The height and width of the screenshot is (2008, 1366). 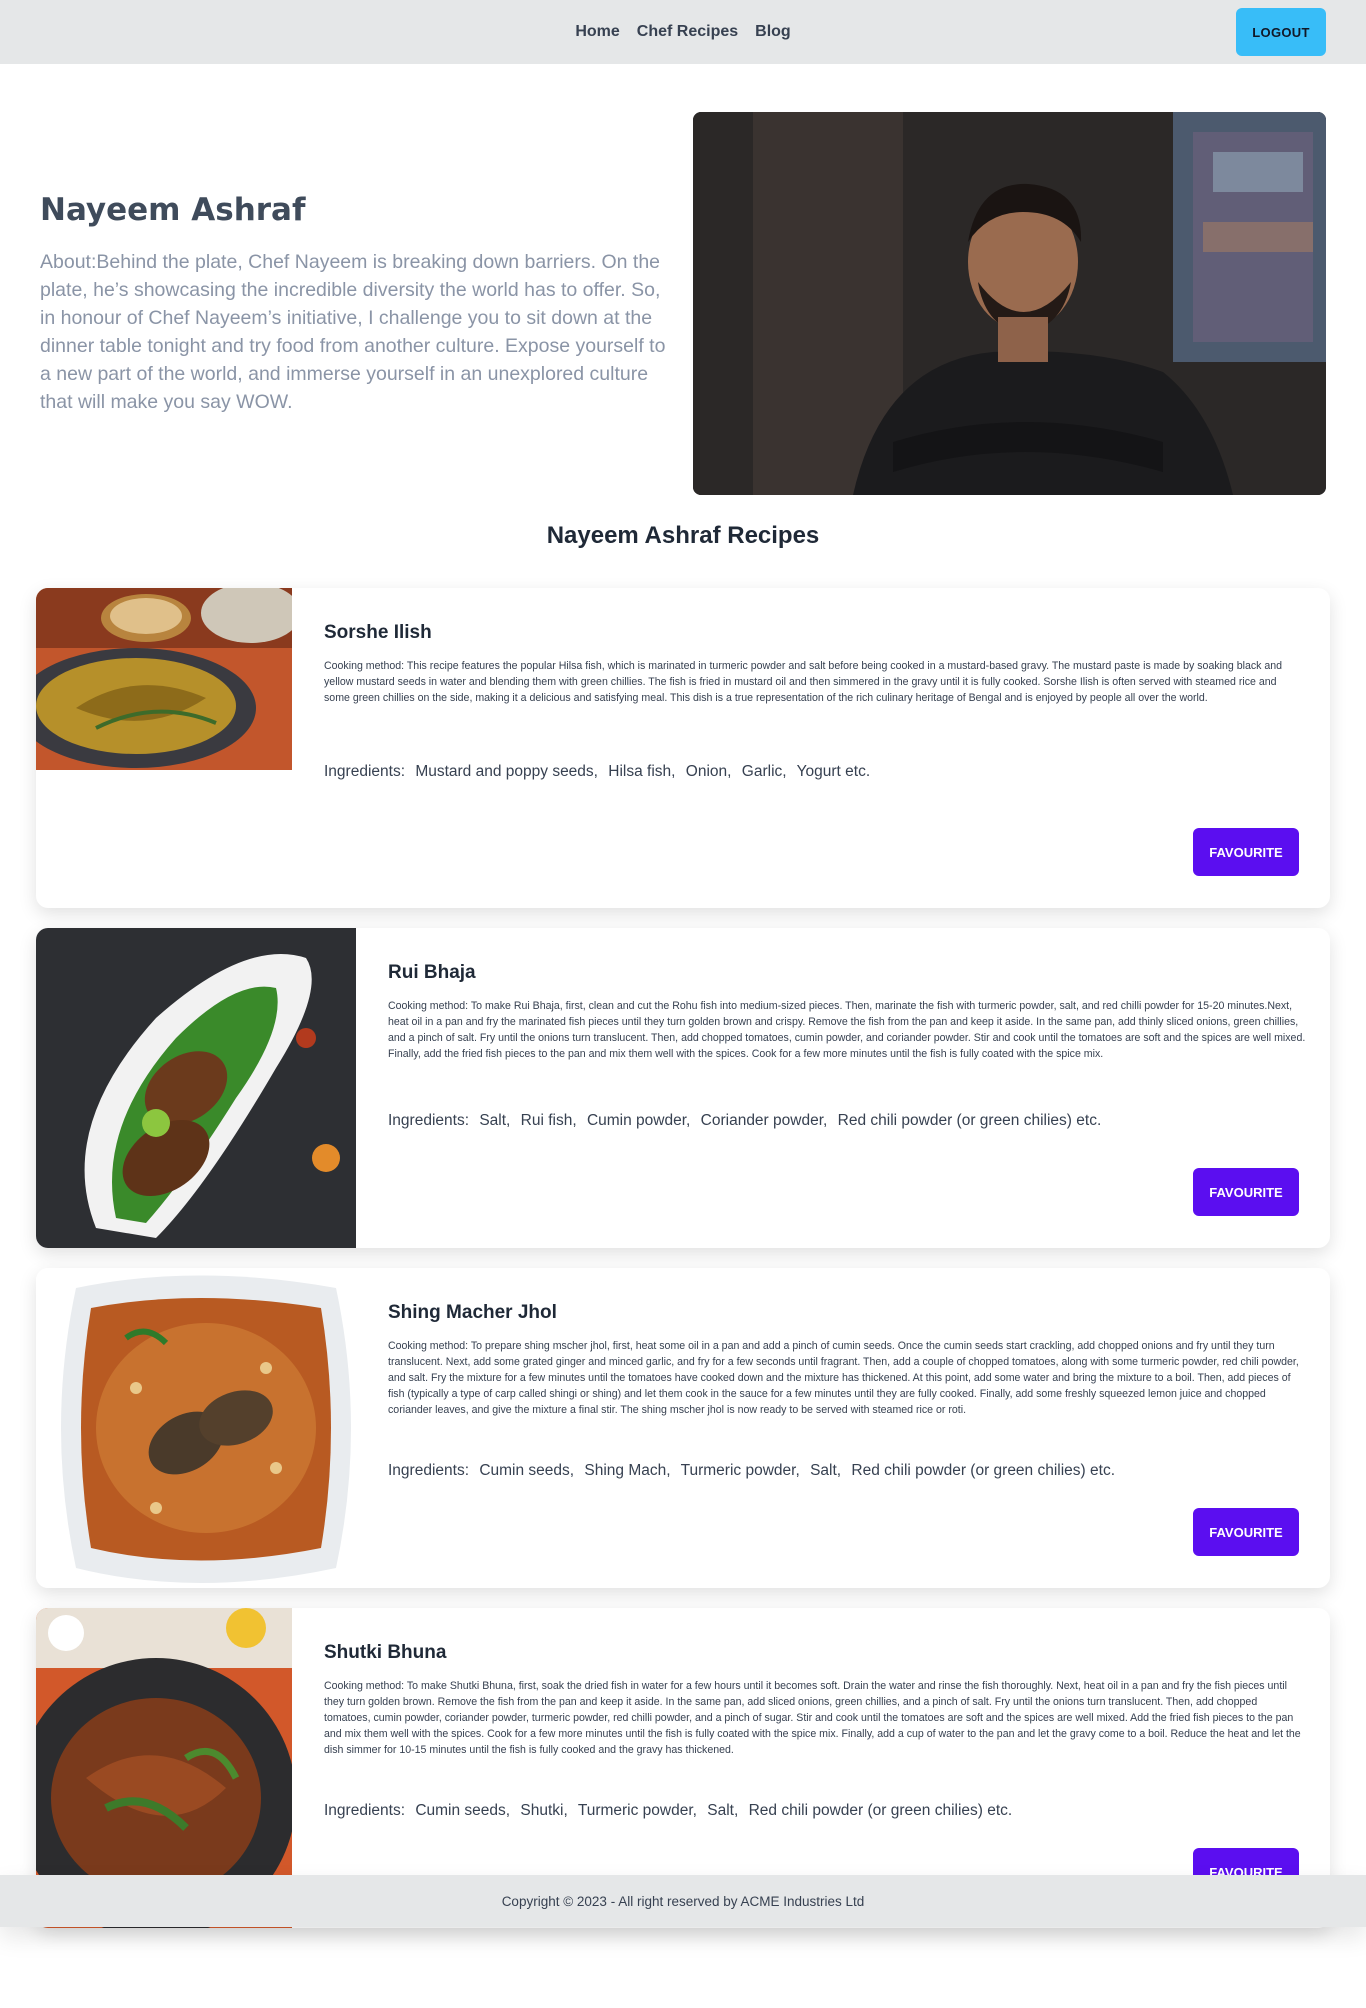 What do you see at coordinates (764, 1120) in the screenshot?
I see `ingredient: Coriander powder,` at bounding box center [764, 1120].